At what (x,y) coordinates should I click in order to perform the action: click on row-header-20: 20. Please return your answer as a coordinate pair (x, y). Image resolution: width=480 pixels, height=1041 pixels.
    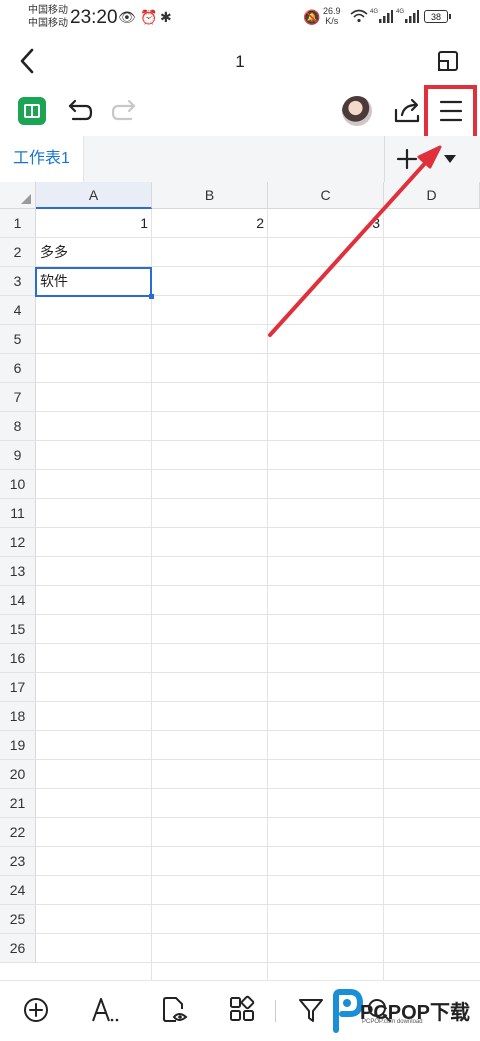
    Looking at the image, I should click on (18, 774).